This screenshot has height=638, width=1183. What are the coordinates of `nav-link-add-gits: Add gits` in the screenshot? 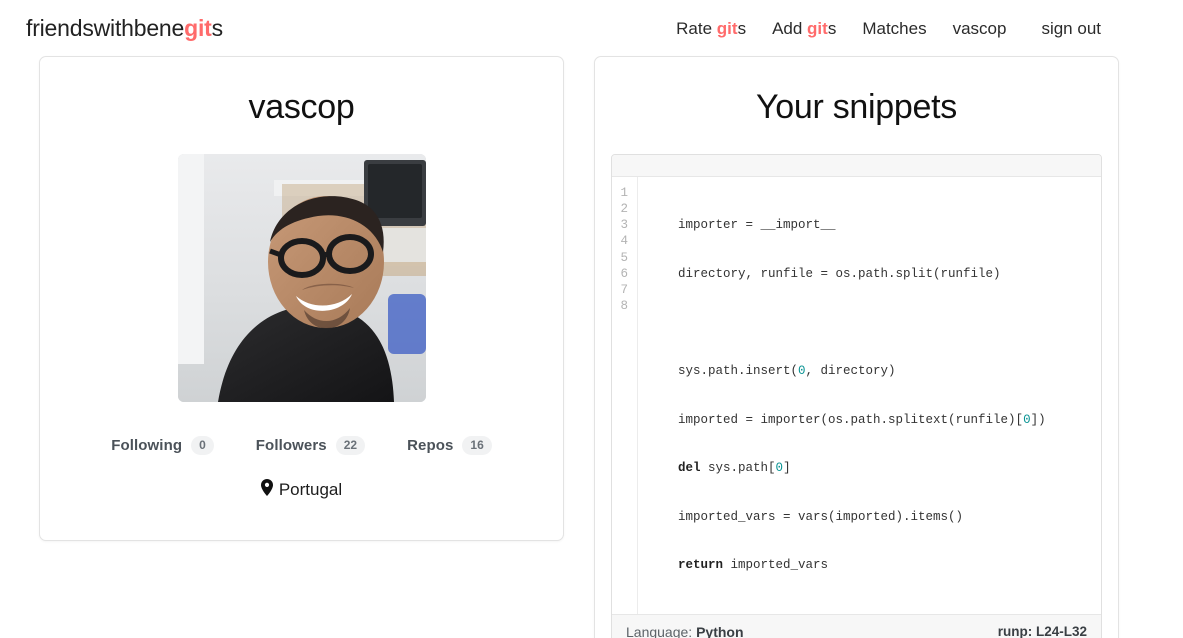 It's located at (804, 28).